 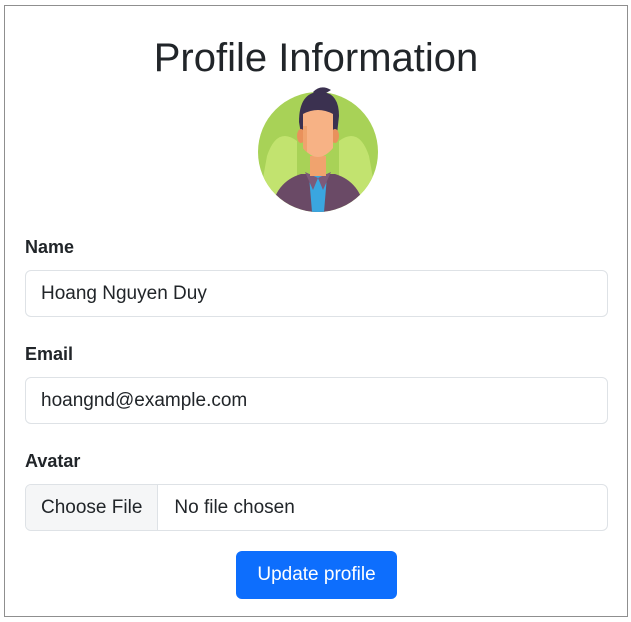 I want to click on avatar-label: Avatar, so click(x=53, y=461).